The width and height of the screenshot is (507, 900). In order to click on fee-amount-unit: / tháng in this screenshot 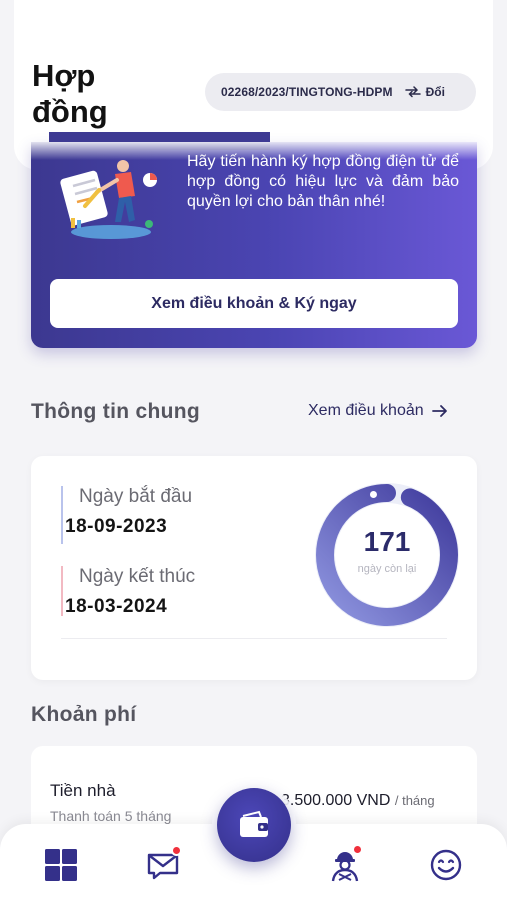, I will do `click(414, 800)`.